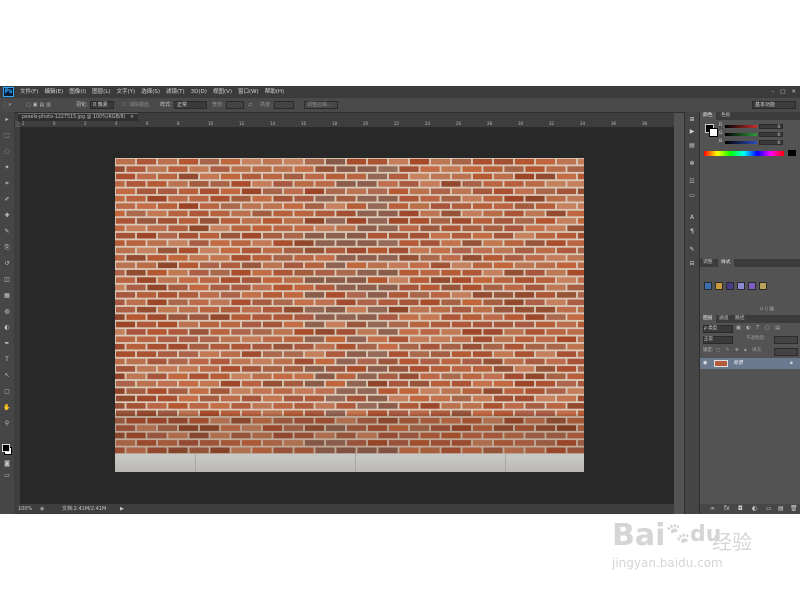 The image size is (800, 600). Describe the element at coordinates (712, 509) in the screenshot. I see `link-layers-icon: ∞` at that location.